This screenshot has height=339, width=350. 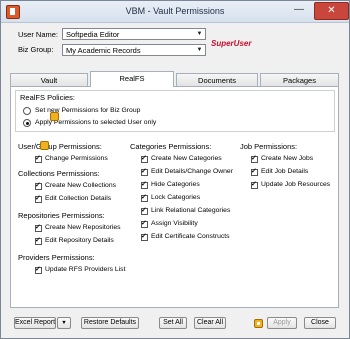 I want to click on clear-all-button: Clear All, so click(x=210, y=323).